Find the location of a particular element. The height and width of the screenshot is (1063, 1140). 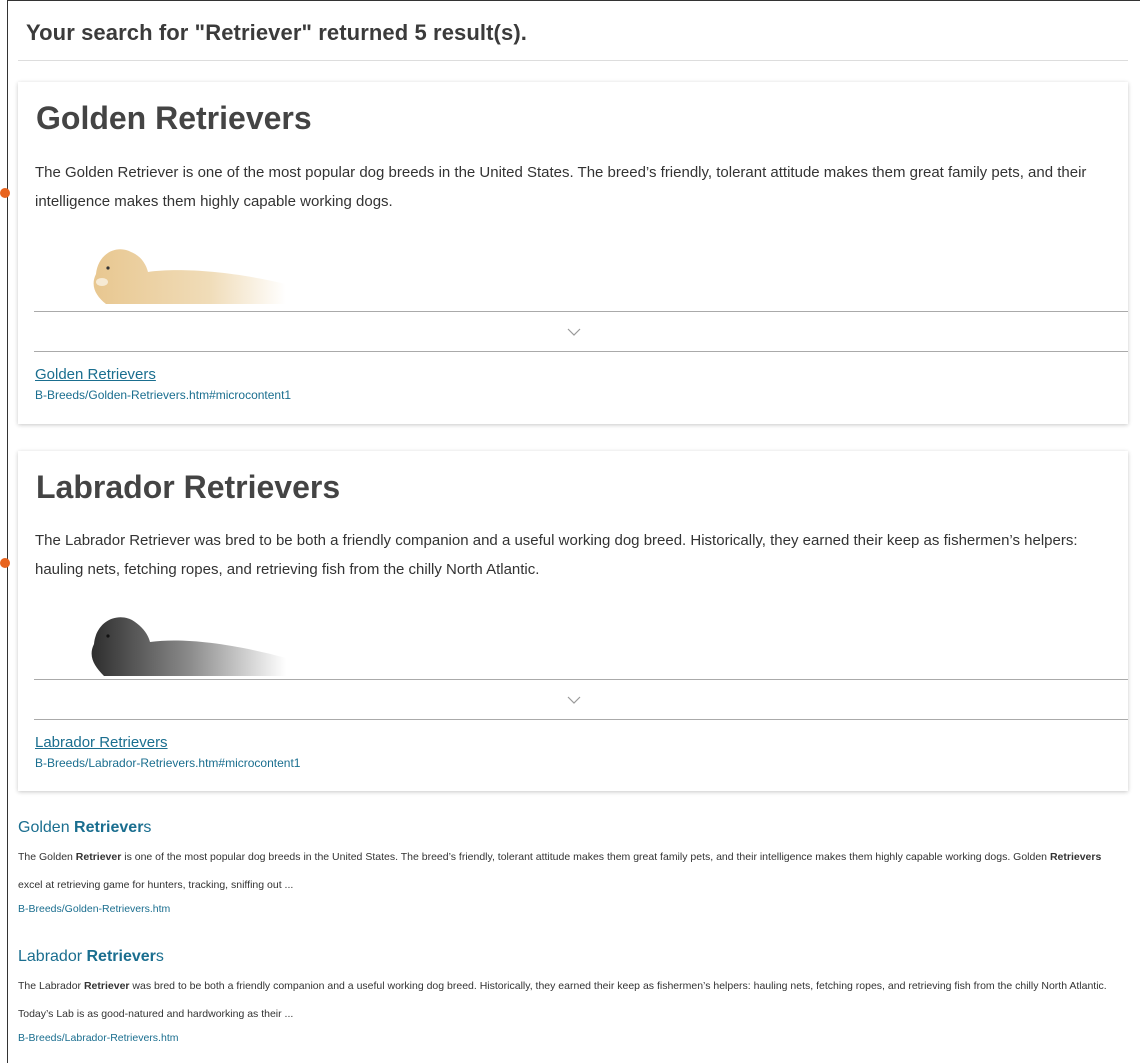

labrador-retriever-image is located at coordinates (181, 641).